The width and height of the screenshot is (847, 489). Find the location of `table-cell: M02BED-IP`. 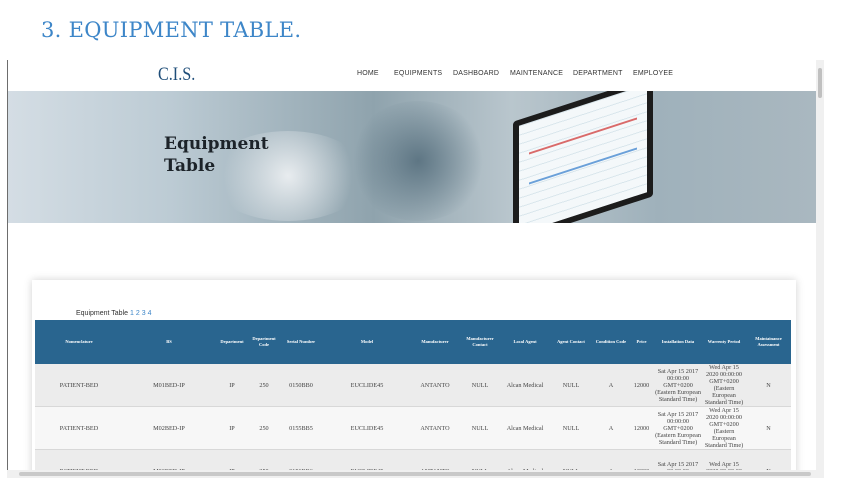

table-cell: M02BED-IP is located at coordinates (169, 428).